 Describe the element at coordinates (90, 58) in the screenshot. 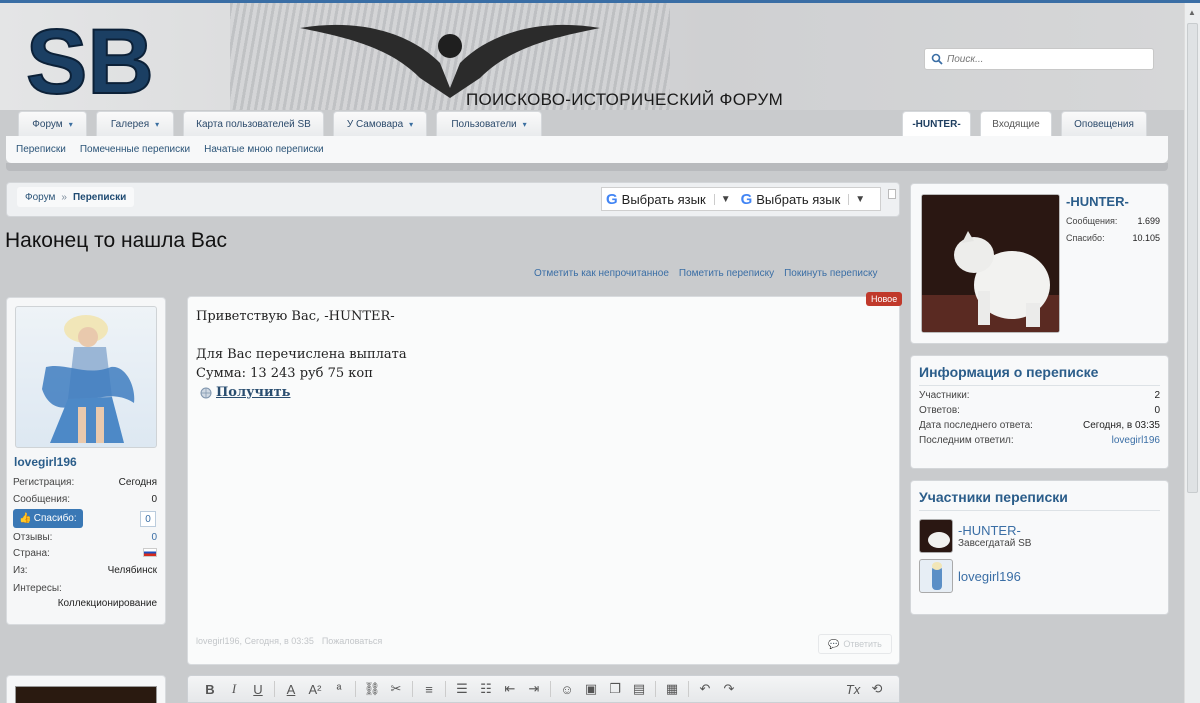

I see `svg-text: SB` at that location.